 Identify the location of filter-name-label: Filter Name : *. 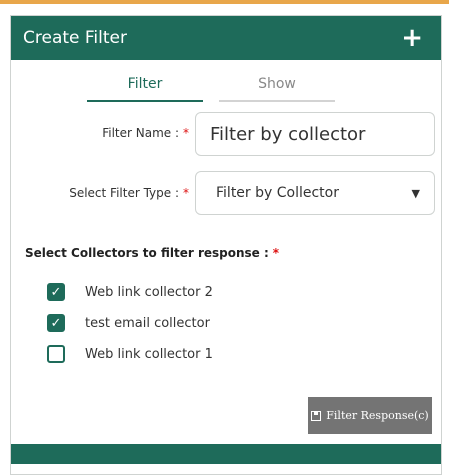
(145, 133).